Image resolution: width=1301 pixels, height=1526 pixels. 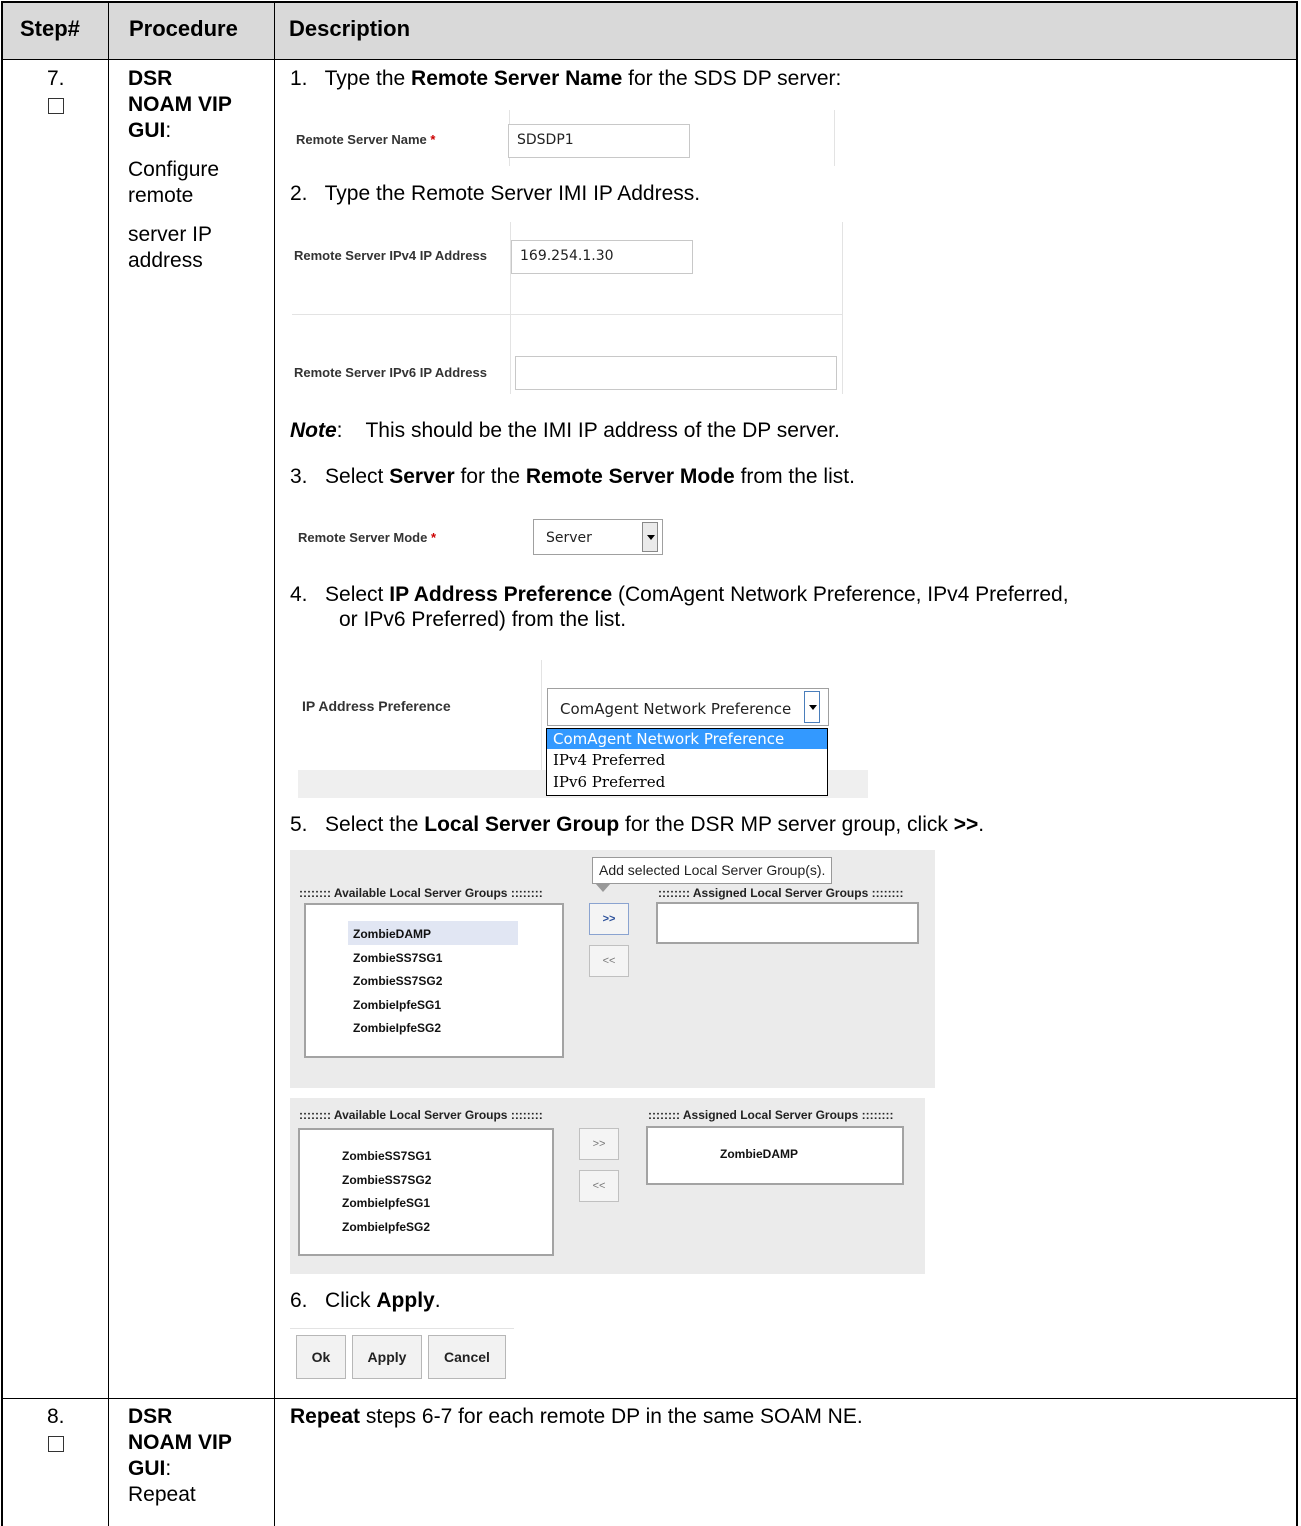 What do you see at coordinates (687, 739) in the screenshot?
I see `option-comagent-network-preference: ComAgent Network Preference` at bounding box center [687, 739].